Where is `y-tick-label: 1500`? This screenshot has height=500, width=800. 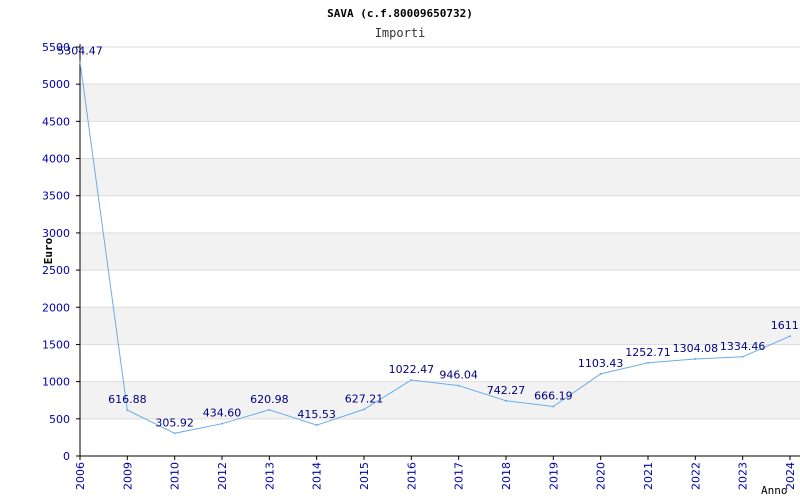
y-tick-label: 1500 is located at coordinates (56, 344).